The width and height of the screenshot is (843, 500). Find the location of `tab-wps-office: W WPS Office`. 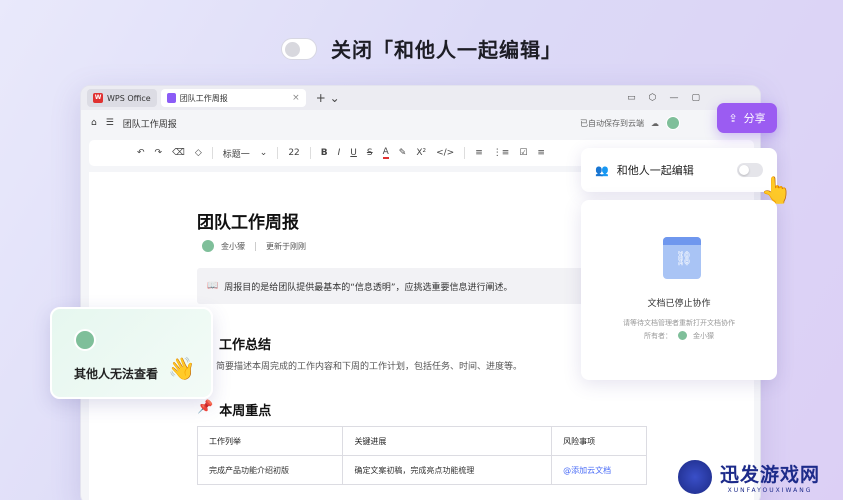

tab-wps-office: W WPS Office is located at coordinates (122, 98).